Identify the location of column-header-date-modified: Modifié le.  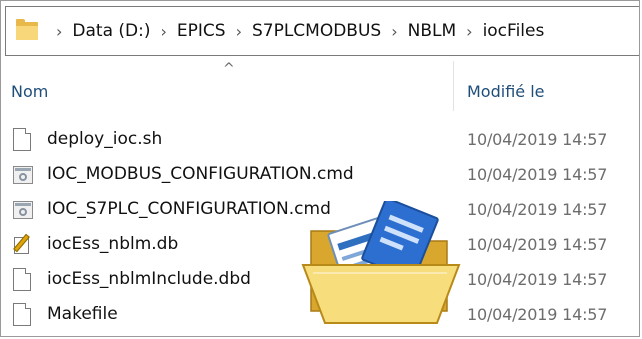
(506, 91).